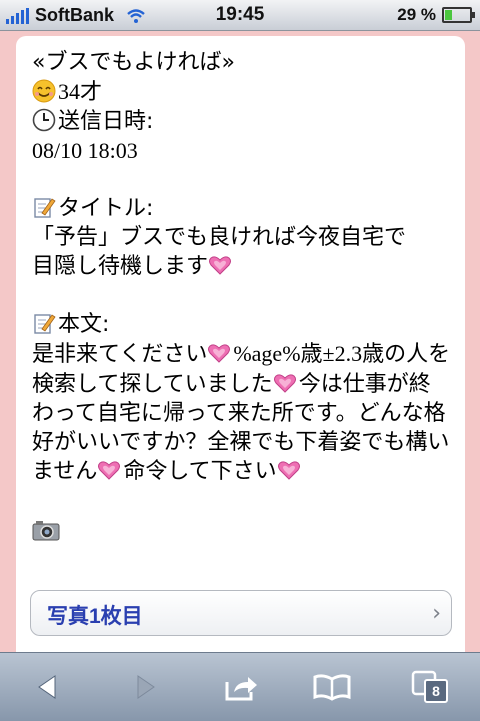  I want to click on age-value: 34才, so click(80, 91).